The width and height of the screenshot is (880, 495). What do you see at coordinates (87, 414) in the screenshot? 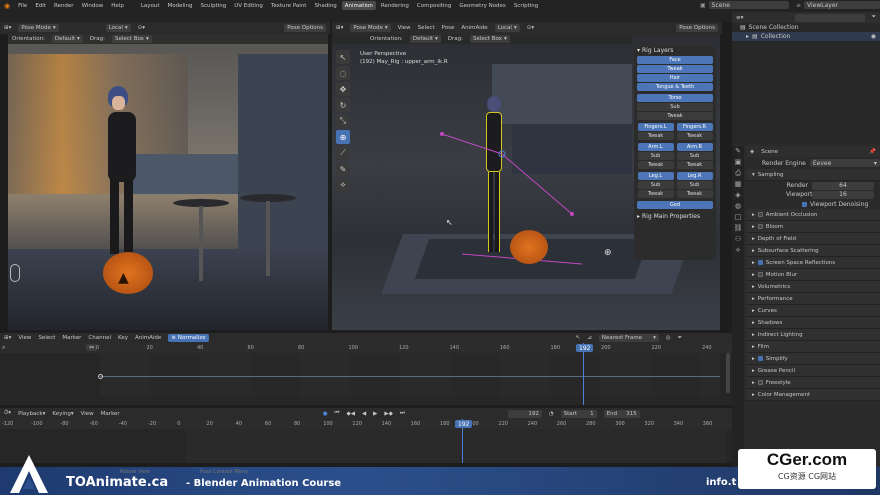
I see `timeline-menu-view: View` at bounding box center [87, 414].